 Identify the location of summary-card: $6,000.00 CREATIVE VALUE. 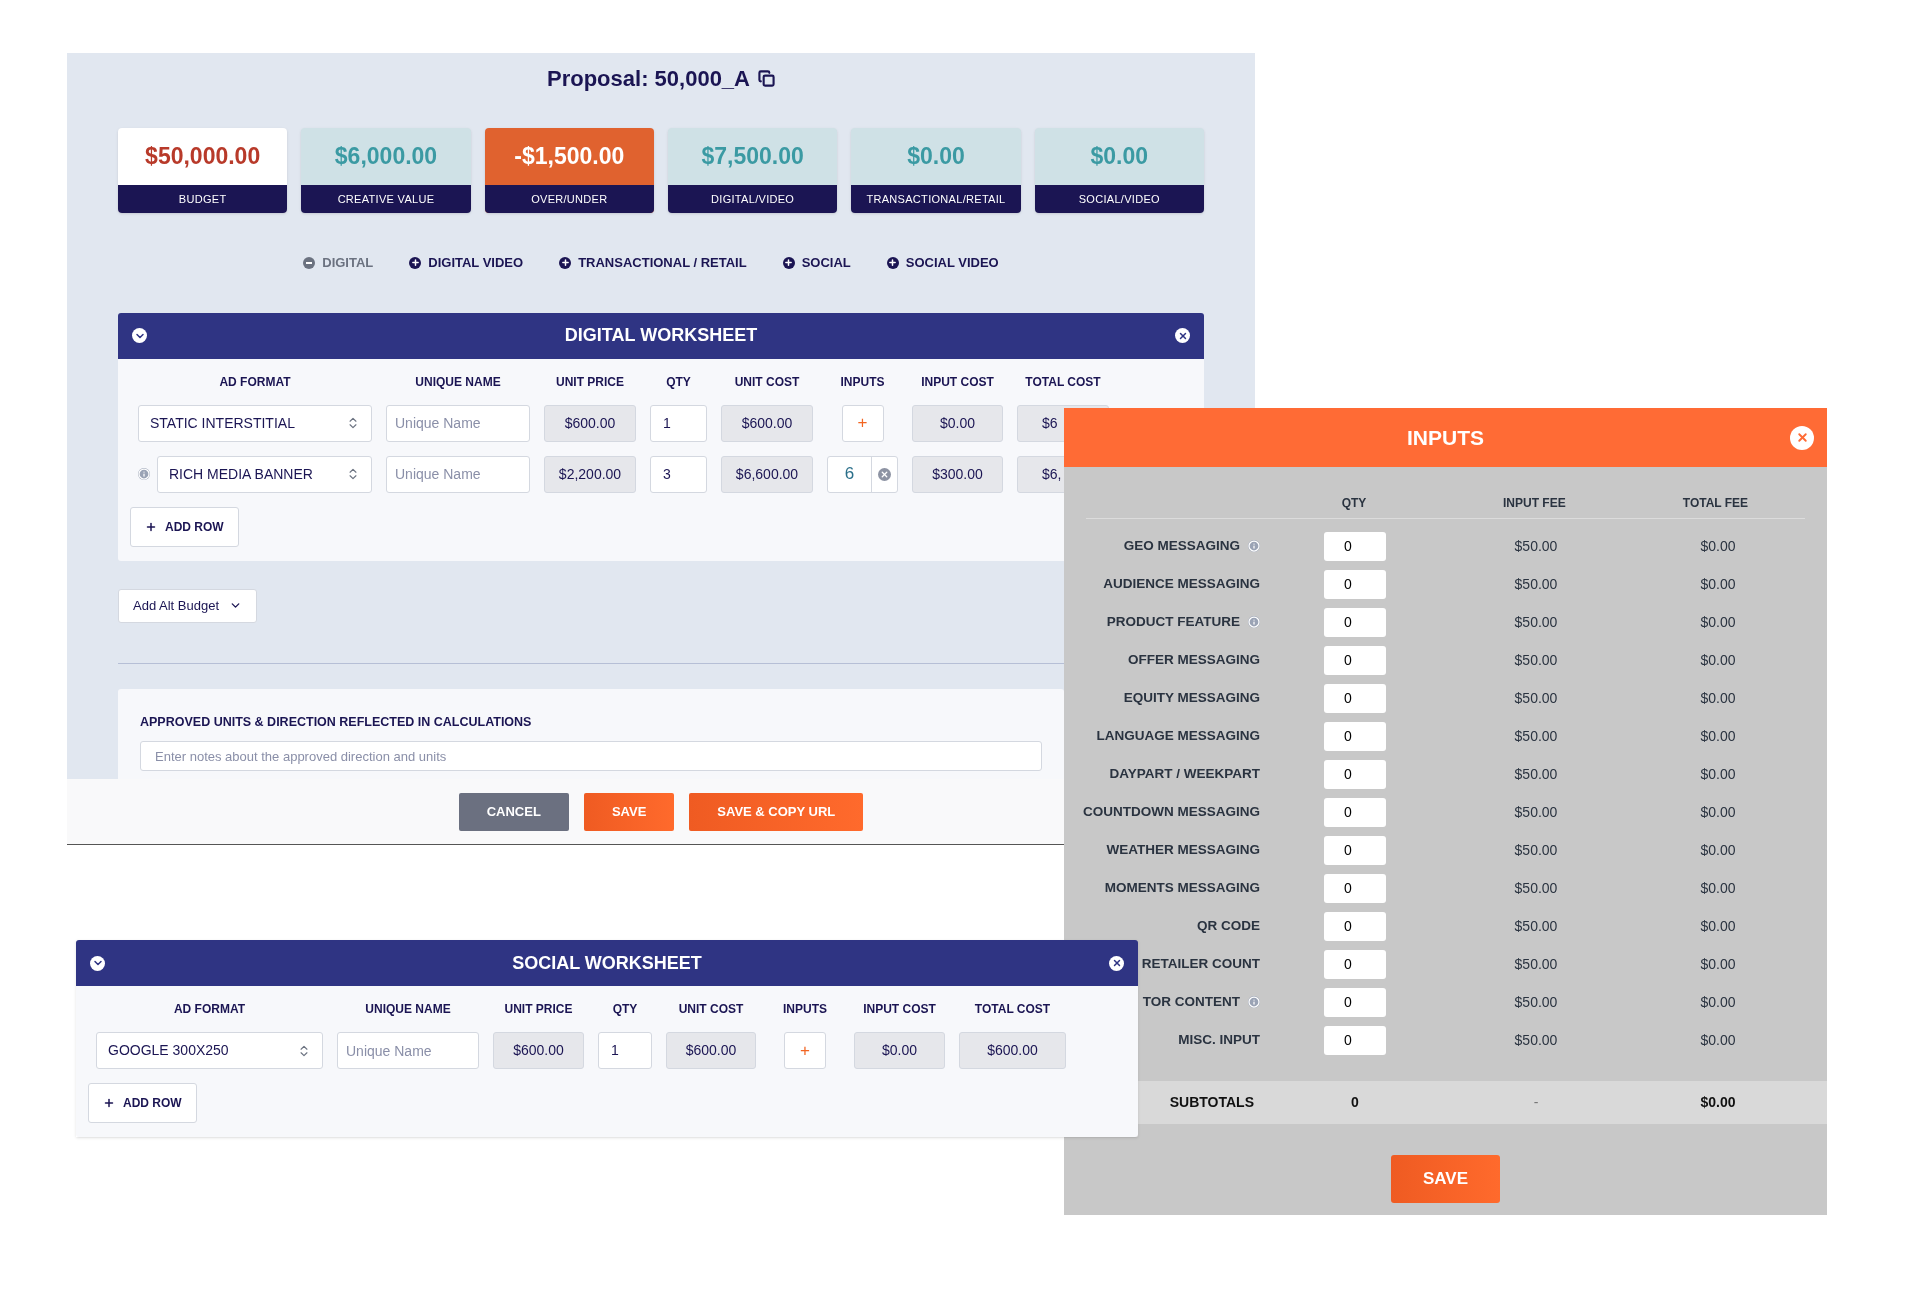
(386, 170).